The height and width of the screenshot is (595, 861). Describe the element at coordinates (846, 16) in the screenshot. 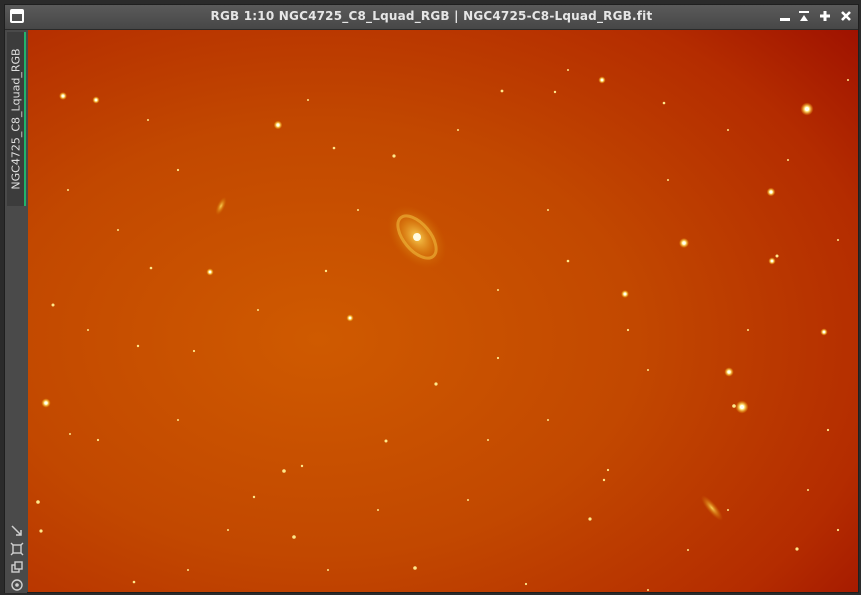

I see `close-icon` at that location.